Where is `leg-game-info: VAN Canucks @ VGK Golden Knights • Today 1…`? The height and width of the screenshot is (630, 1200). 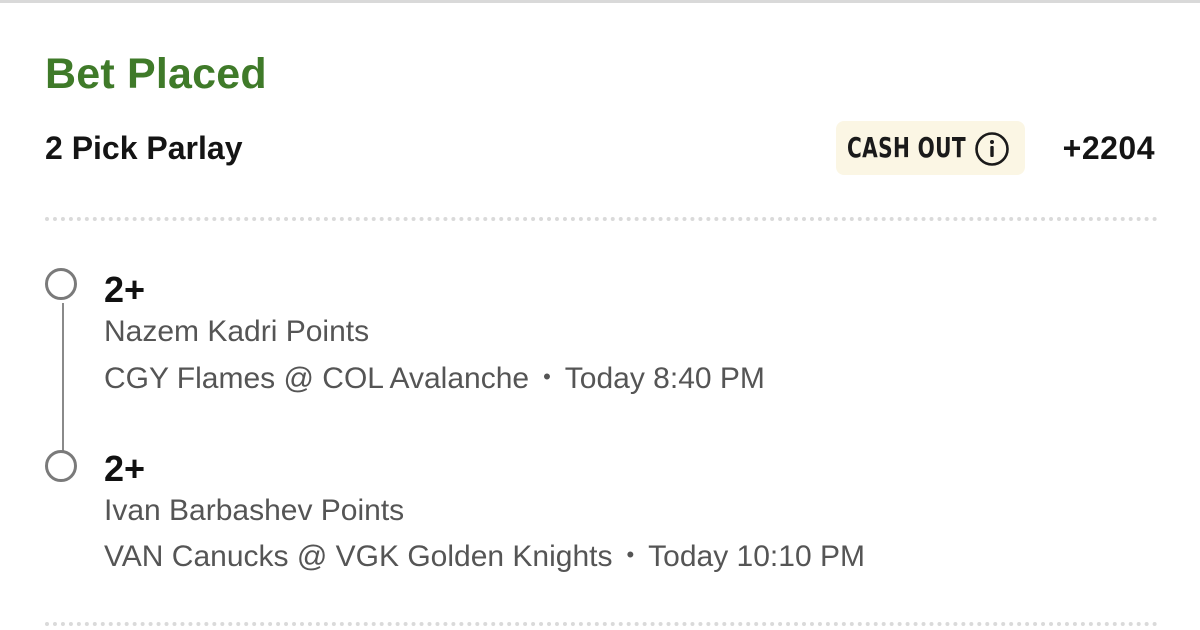
leg-game-info: VAN Canucks @ VGK Golden Knights • Today 1… is located at coordinates (484, 556).